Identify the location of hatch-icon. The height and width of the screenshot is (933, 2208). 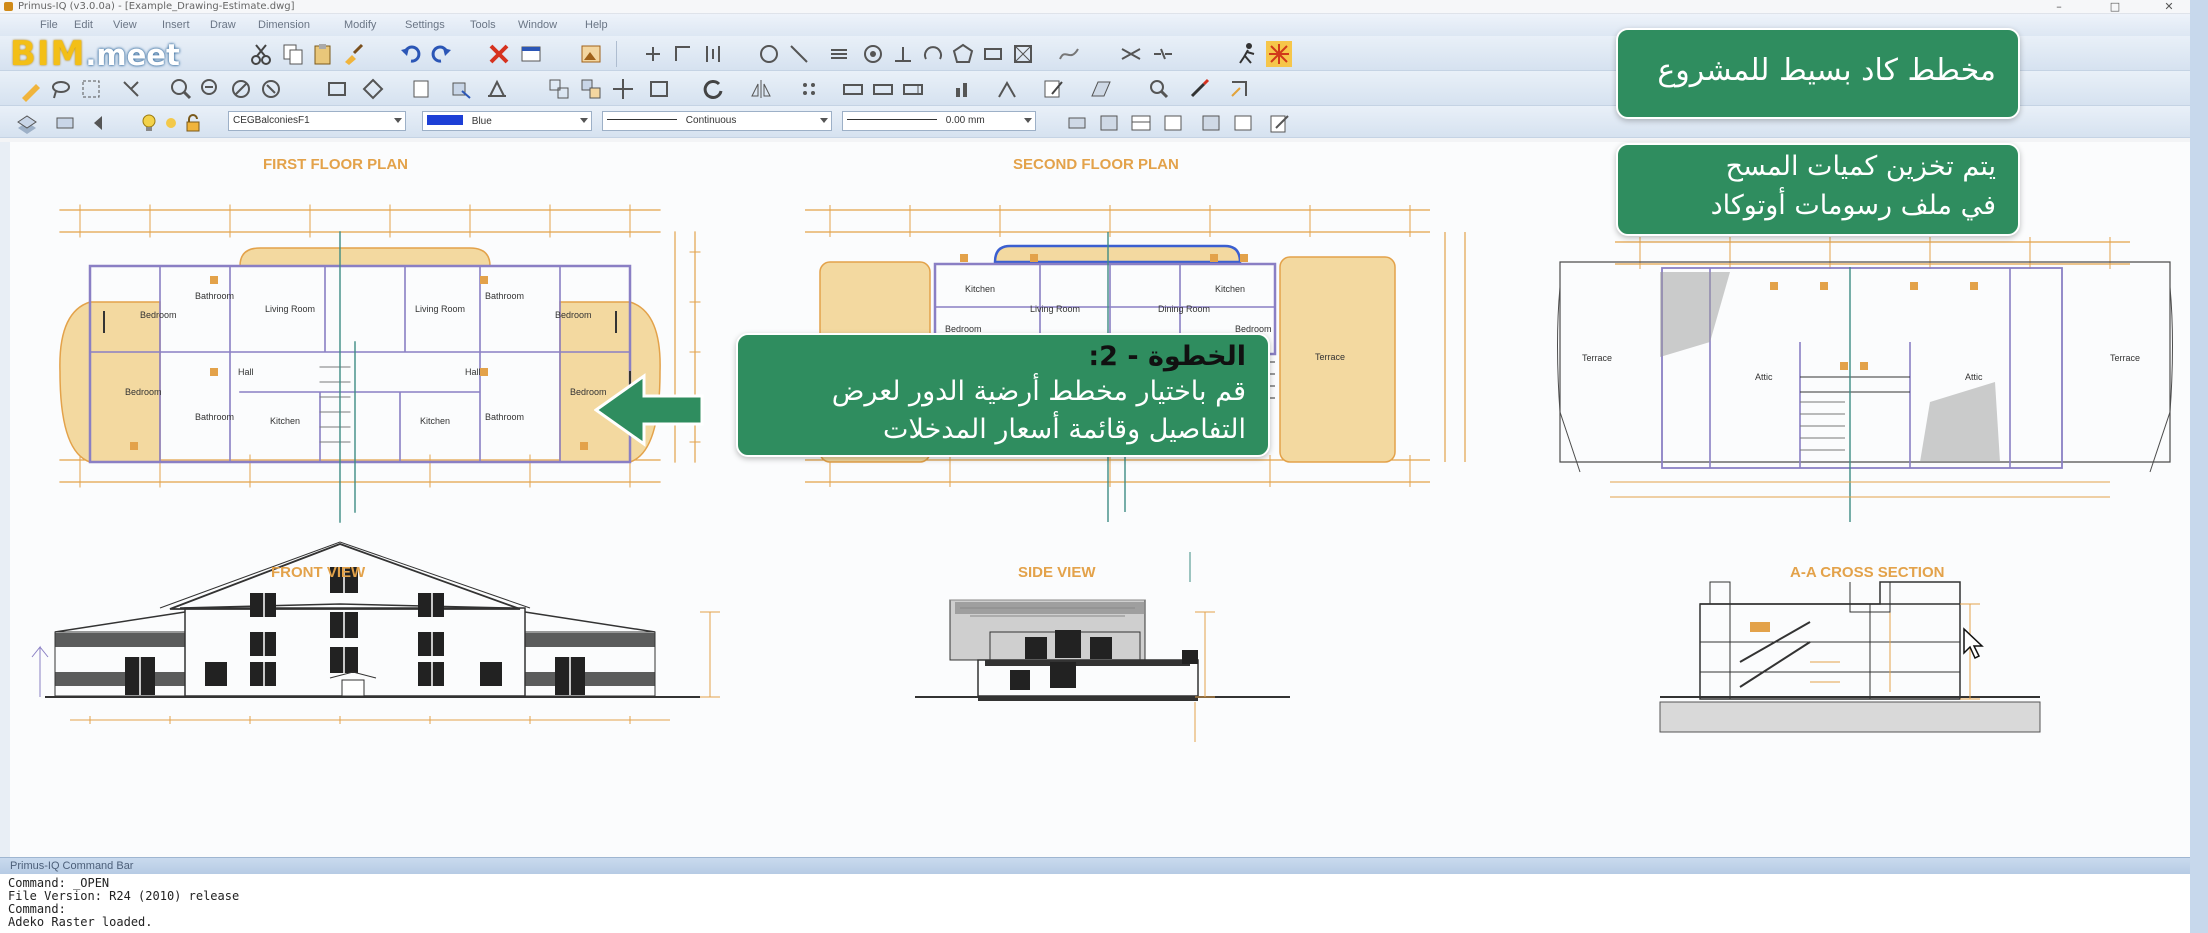
(373, 89).